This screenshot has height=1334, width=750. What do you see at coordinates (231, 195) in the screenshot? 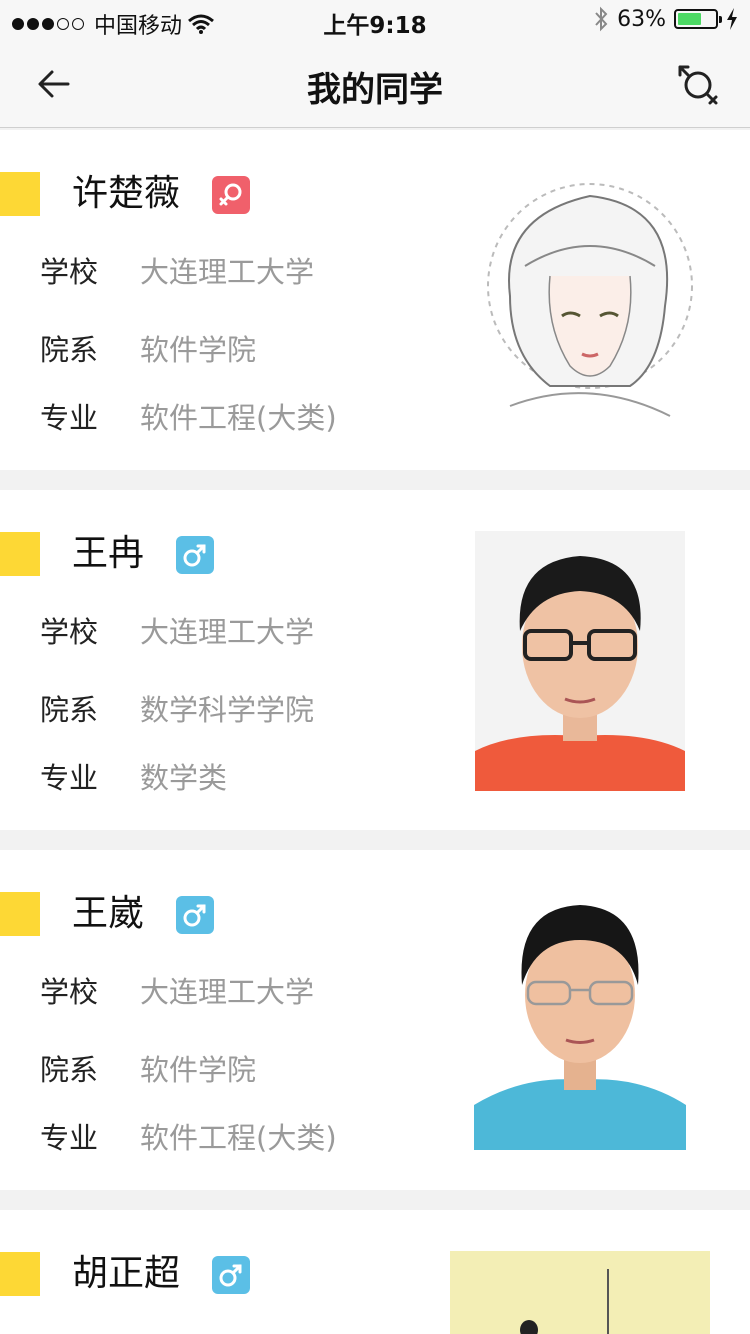
I see `female-icon` at bounding box center [231, 195].